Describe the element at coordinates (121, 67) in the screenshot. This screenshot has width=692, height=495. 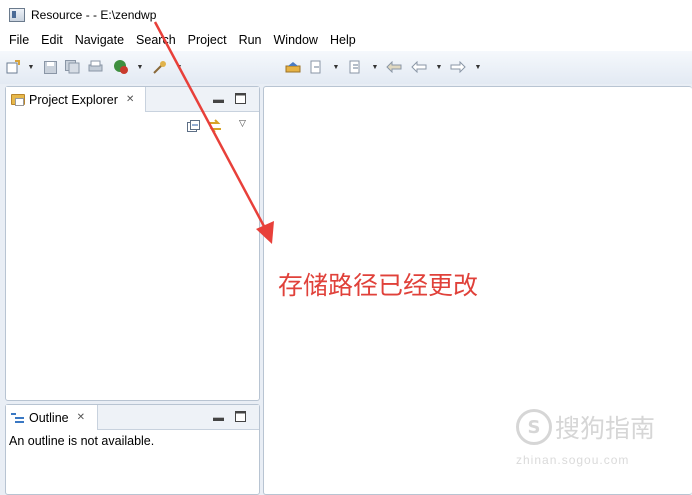
I see `run-server-icon` at that location.